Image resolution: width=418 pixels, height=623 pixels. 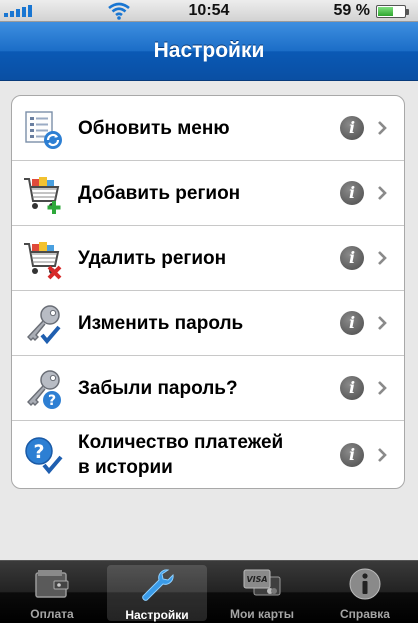 What do you see at coordinates (152, 258) in the screenshot?
I see `settings-item-label: Удалить регион` at bounding box center [152, 258].